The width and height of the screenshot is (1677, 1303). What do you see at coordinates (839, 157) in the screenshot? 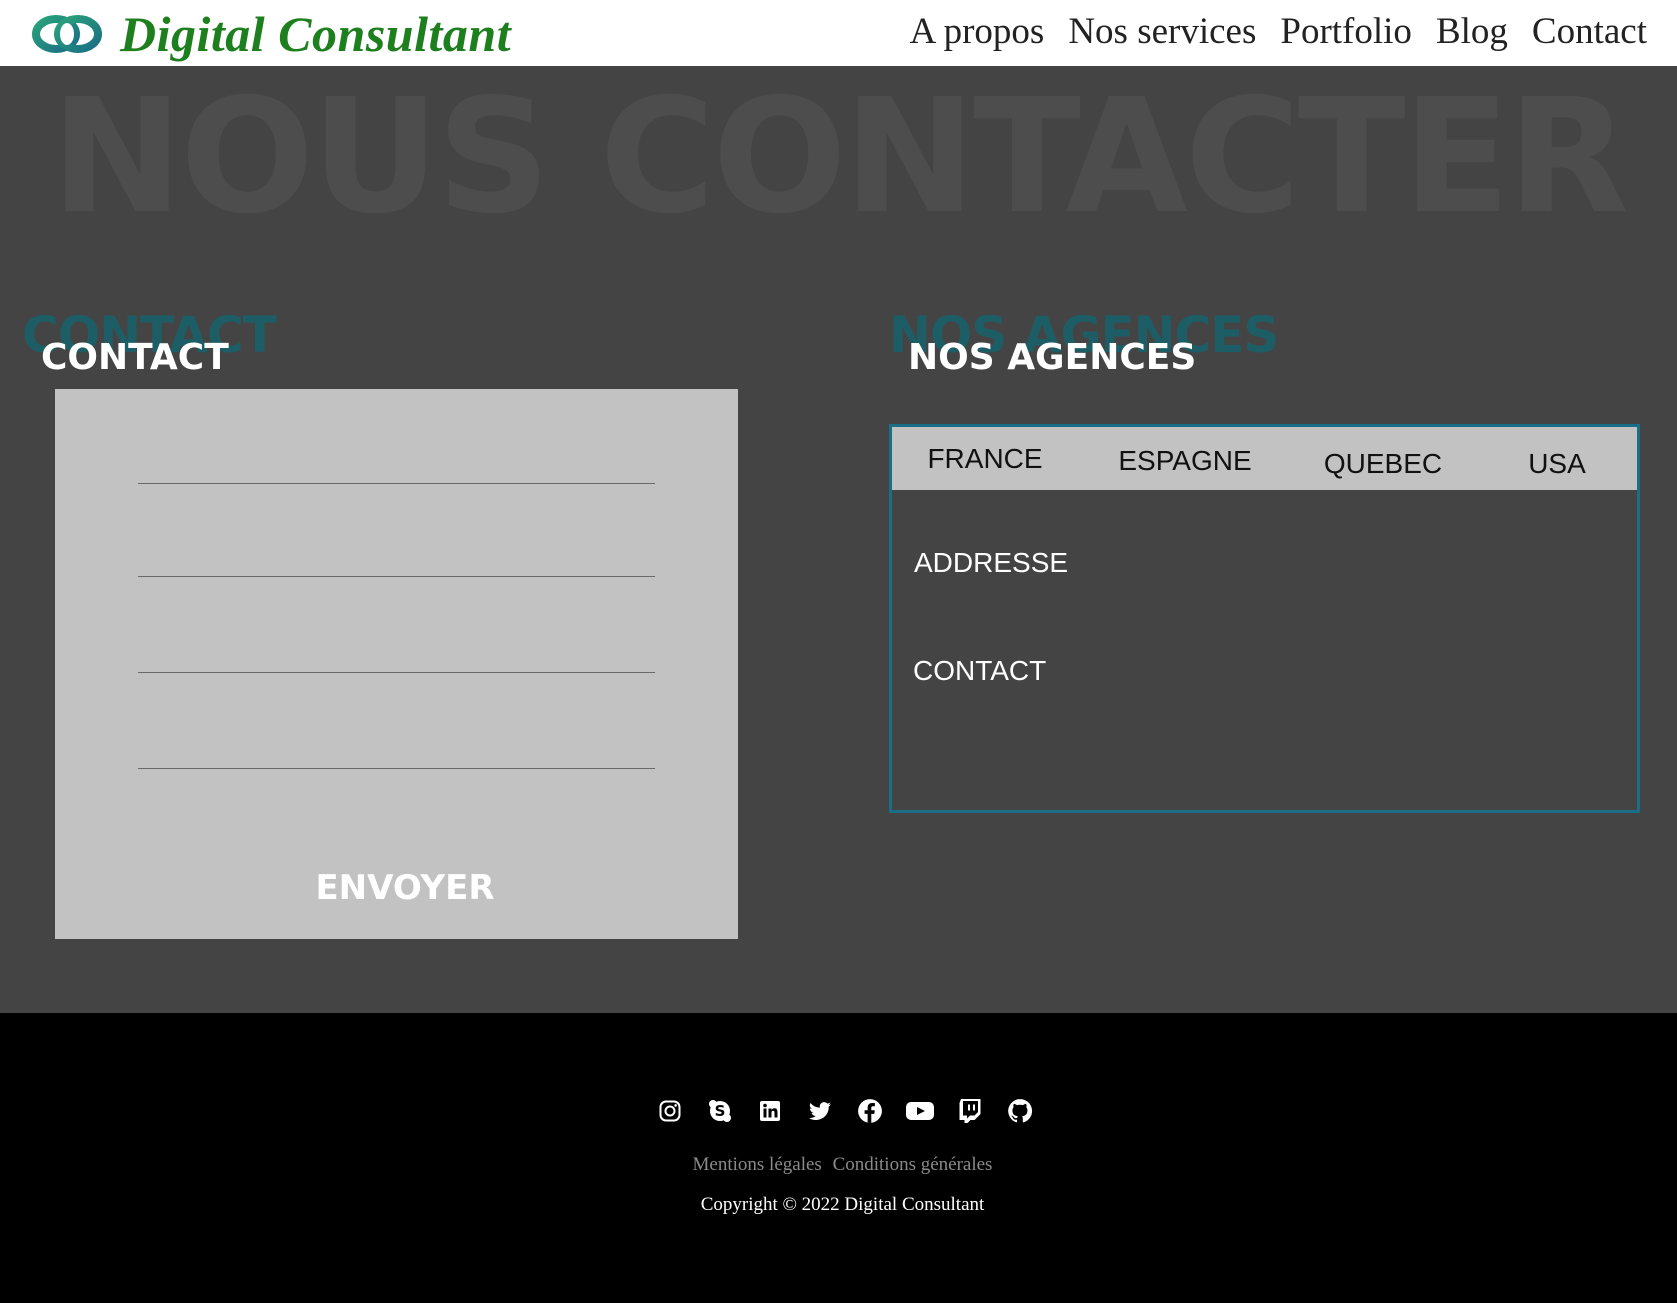
I see `hero-title: NOUS CONTACTER` at bounding box center [839, 157].